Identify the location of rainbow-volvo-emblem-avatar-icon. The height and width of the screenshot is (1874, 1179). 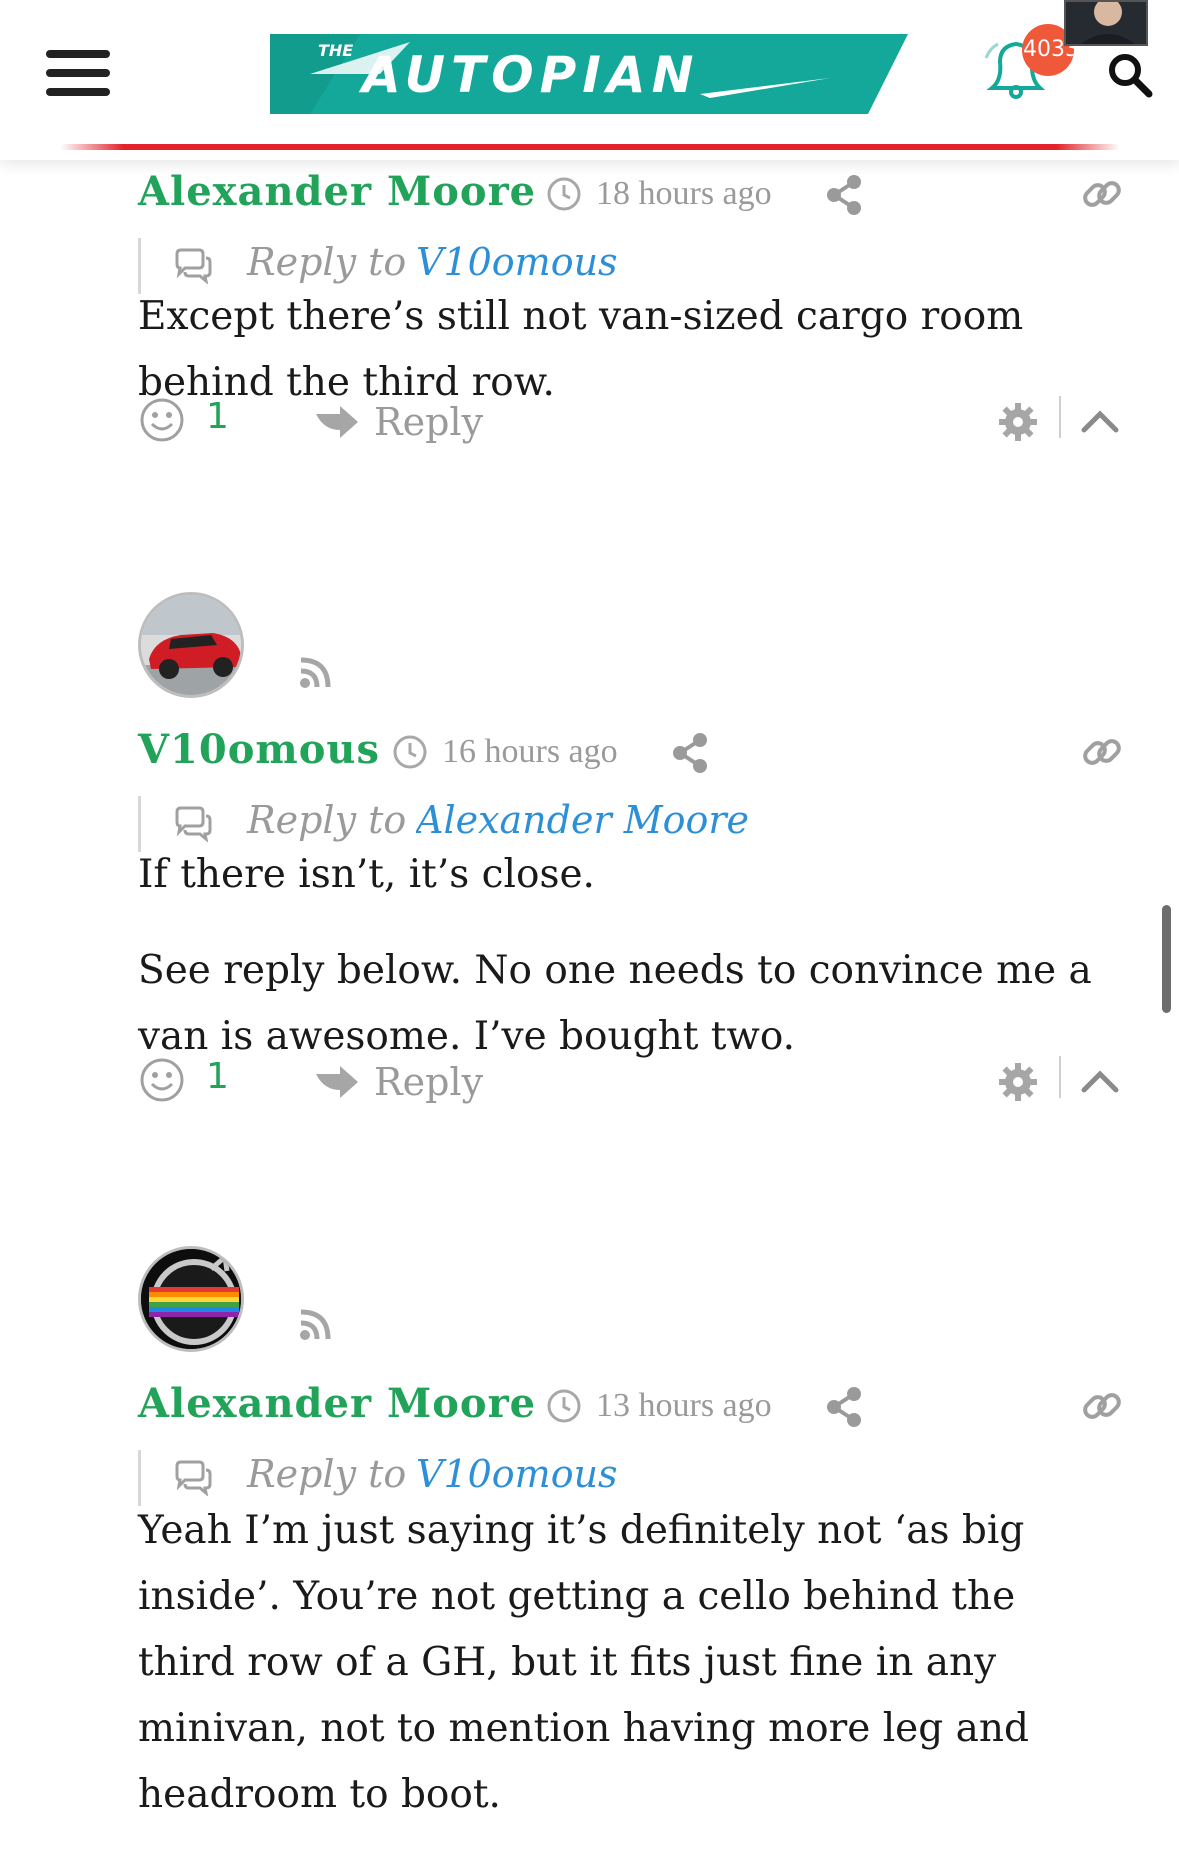
(191, 1299).